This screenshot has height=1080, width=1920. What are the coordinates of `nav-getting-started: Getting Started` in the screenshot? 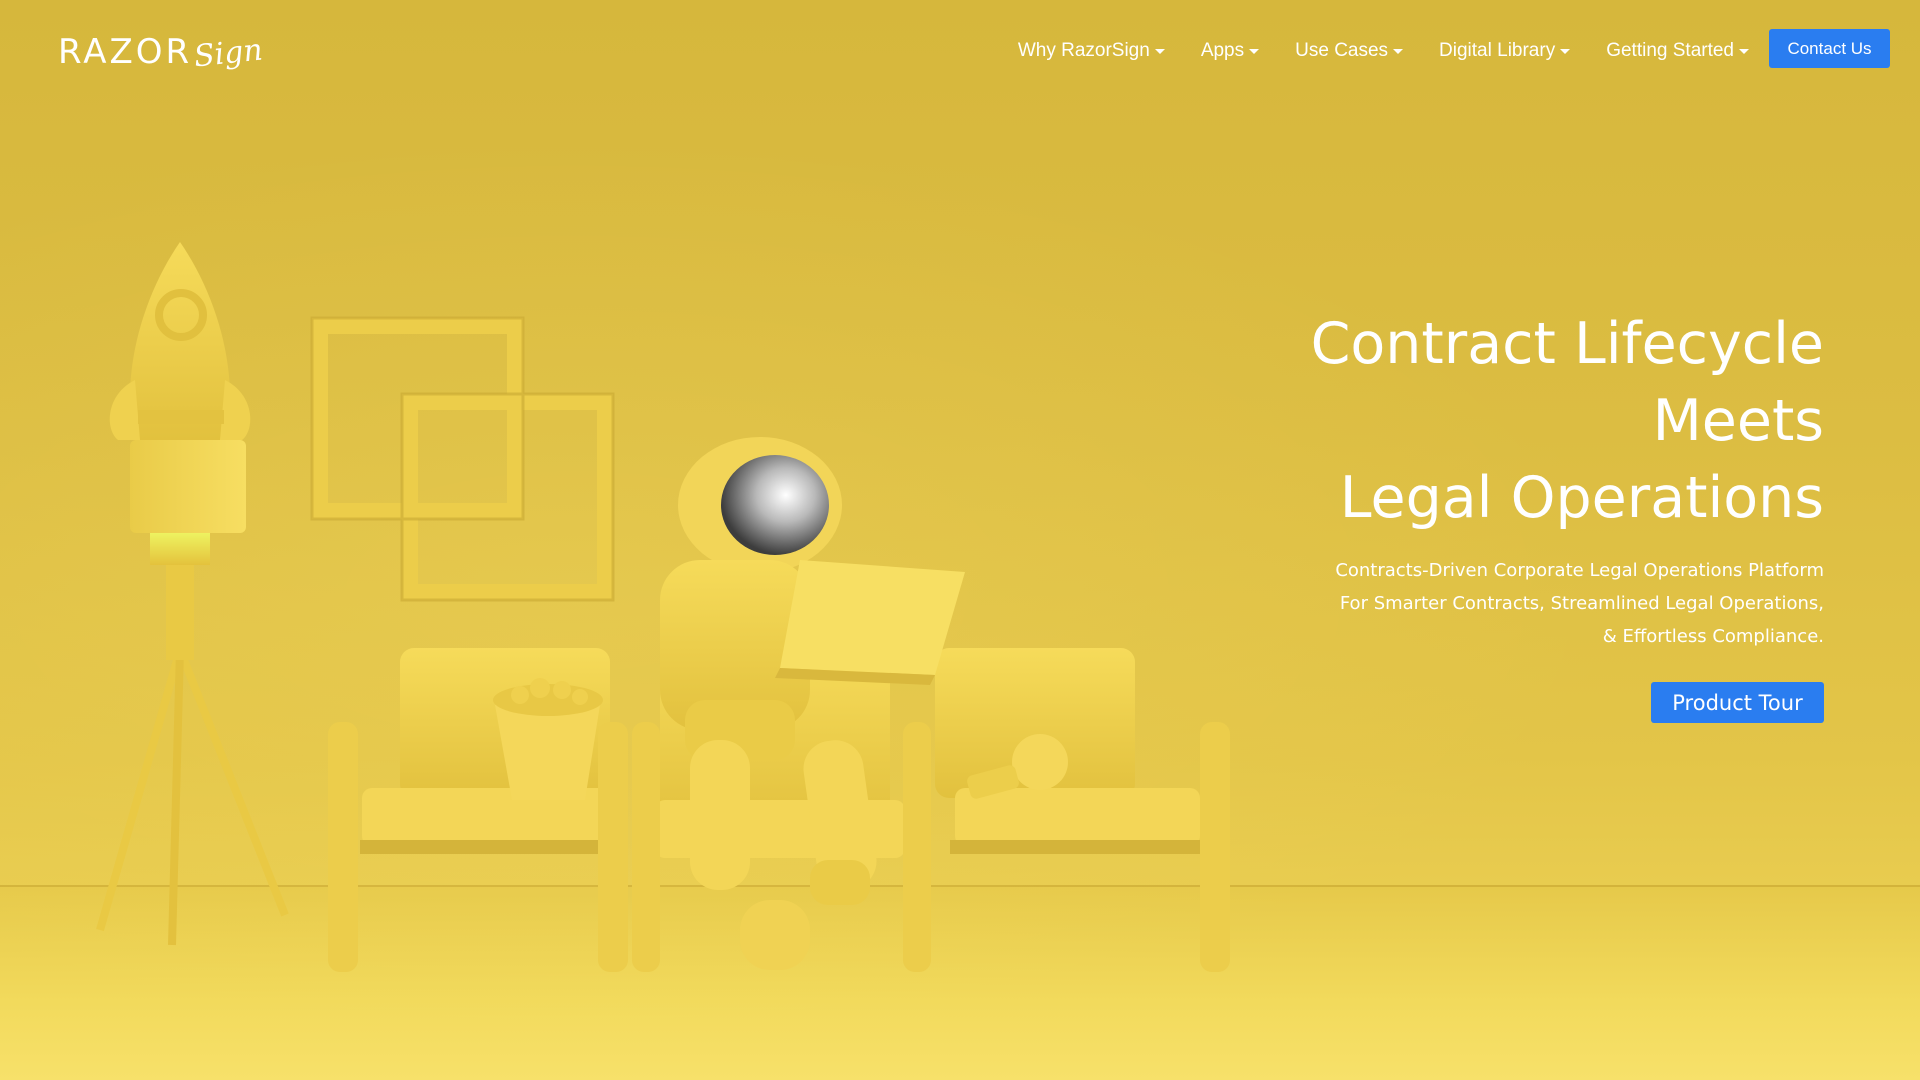 It's located at (1677, 51).